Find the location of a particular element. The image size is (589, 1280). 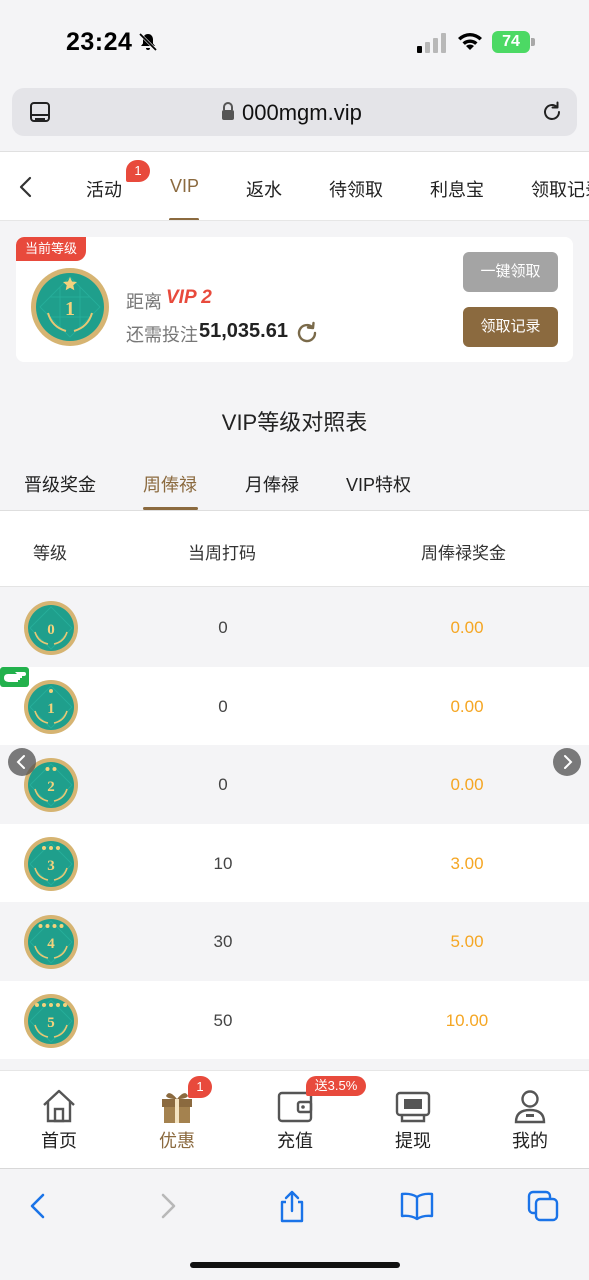

nav-deposit-label: 充值 is located at coordinates (295, 1141).